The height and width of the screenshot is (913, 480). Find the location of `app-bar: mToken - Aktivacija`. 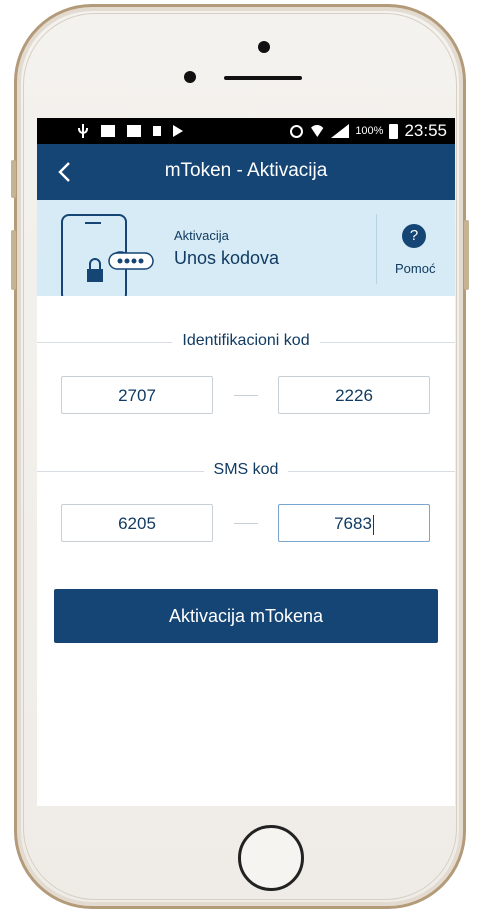

app-bar: mToken - Aktivacija is located at coordinates (246, 172).